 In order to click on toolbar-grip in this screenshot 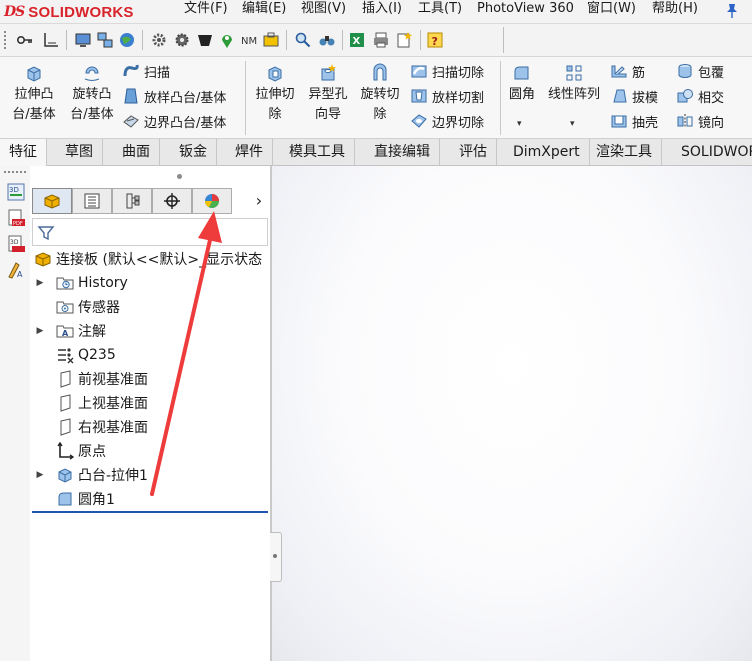, I will do `click(7, 40)`.